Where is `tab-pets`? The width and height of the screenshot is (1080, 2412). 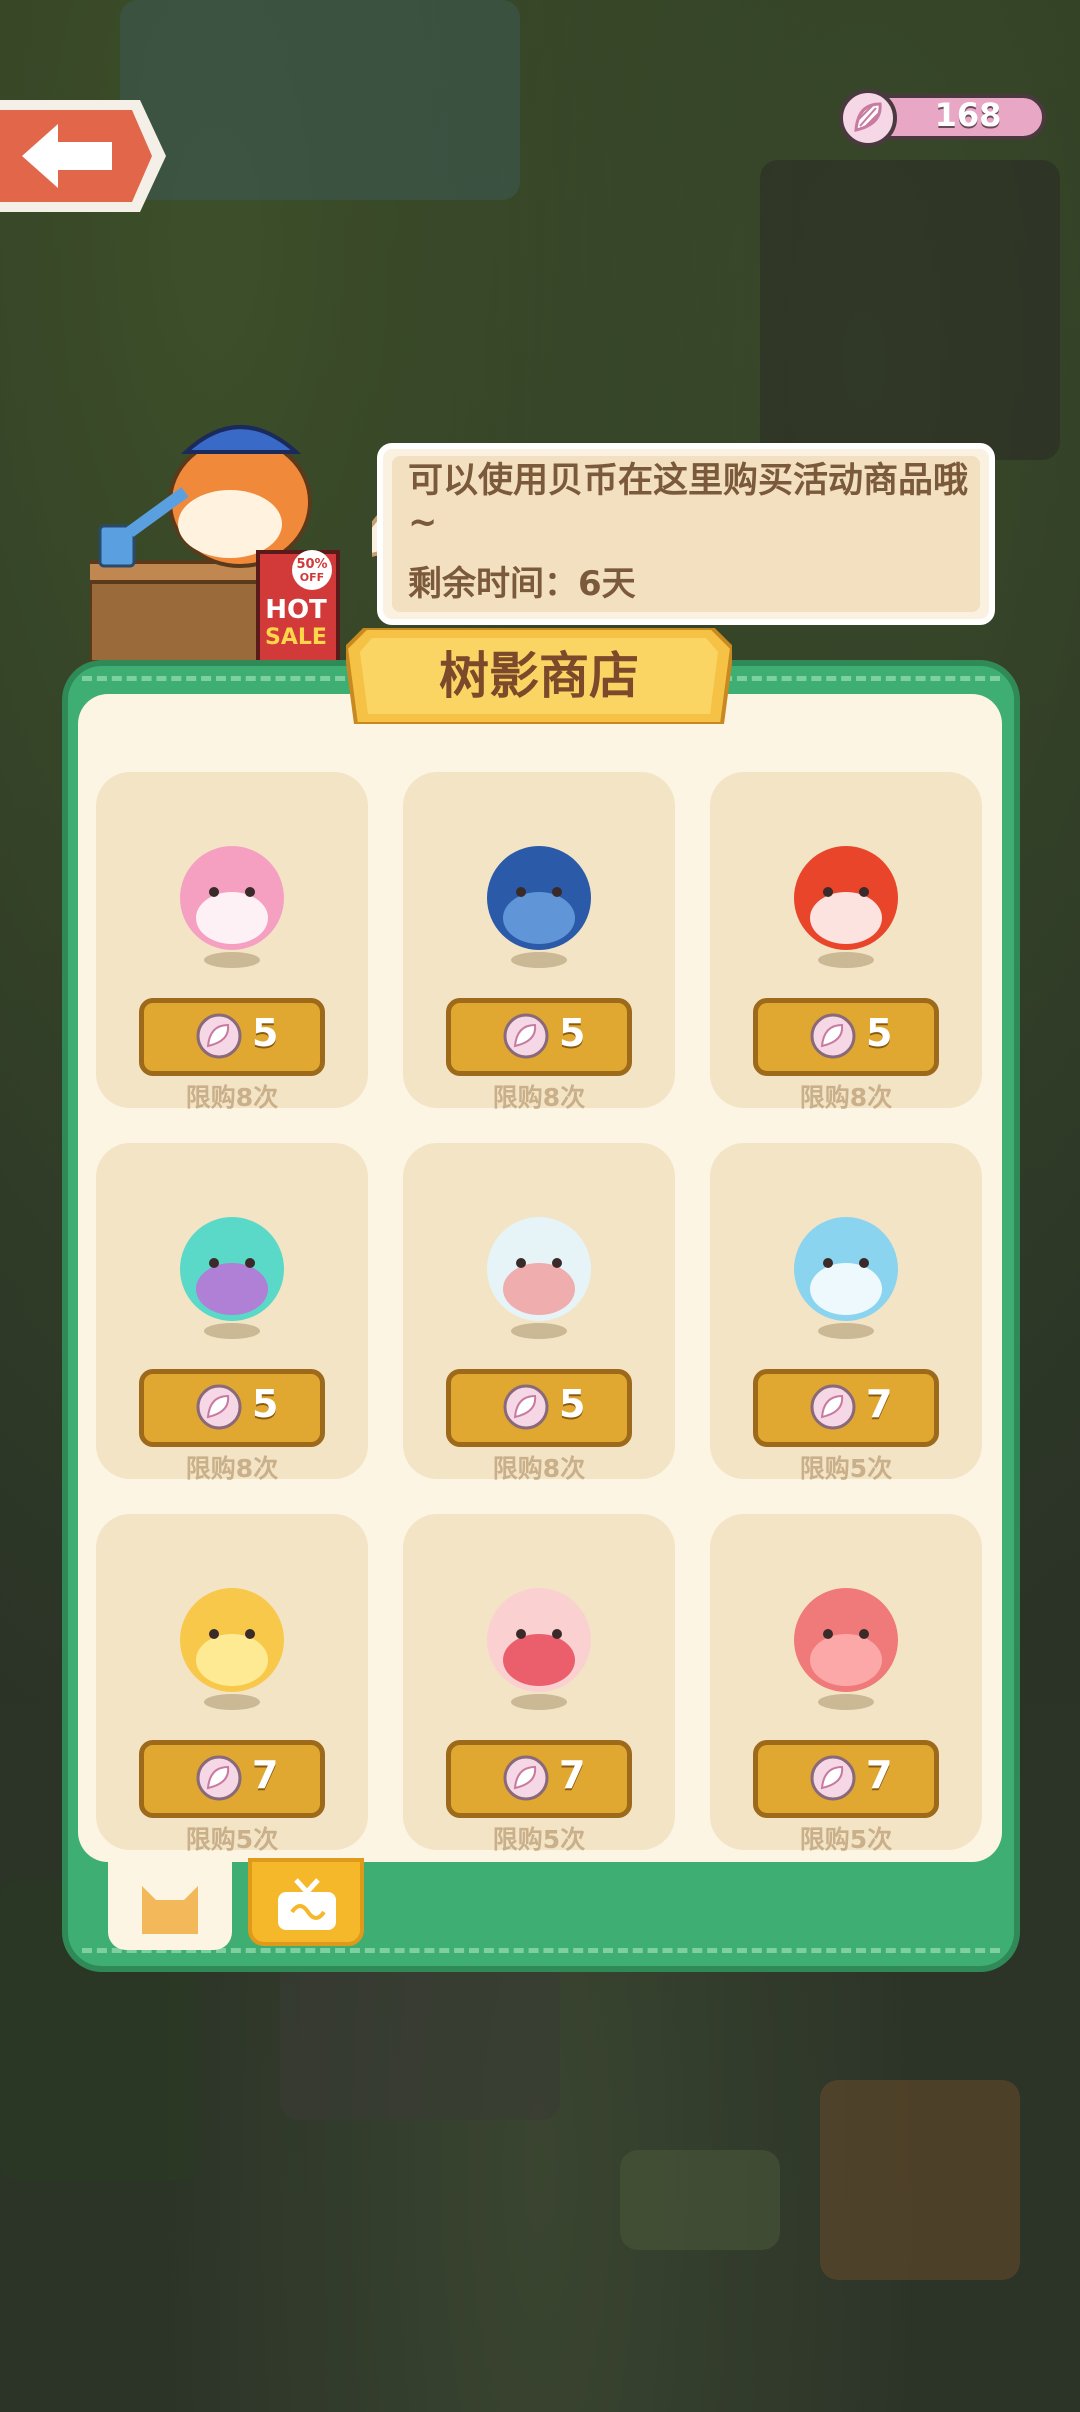 tab-pets is located at coordinates (170, 1904).